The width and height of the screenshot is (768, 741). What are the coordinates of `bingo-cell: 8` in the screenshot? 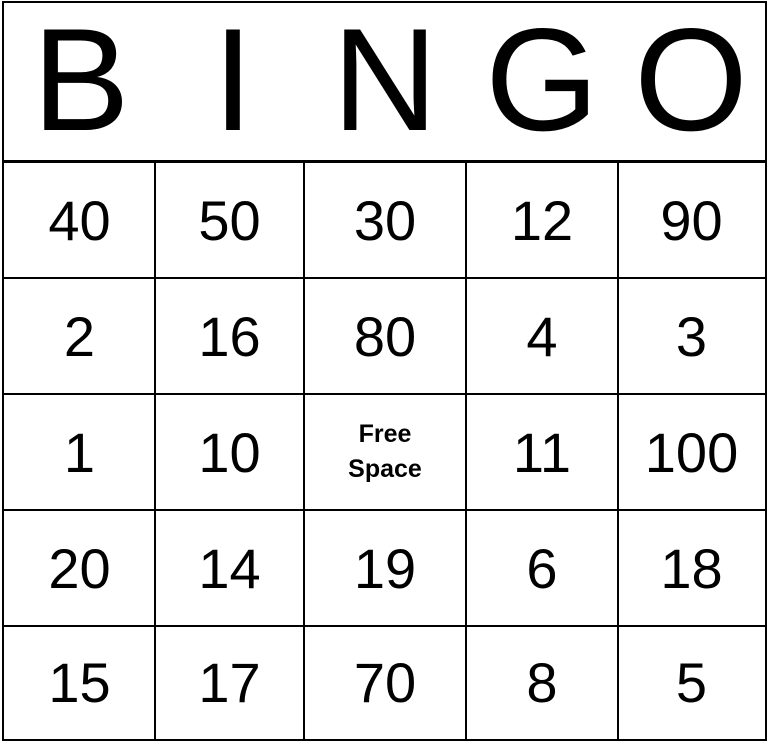 It's located at (542, 682).